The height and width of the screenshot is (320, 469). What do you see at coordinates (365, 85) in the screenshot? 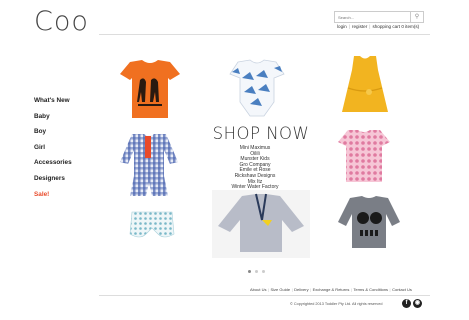
I see `product-yellow-dress` at bounding box center [365, 85].